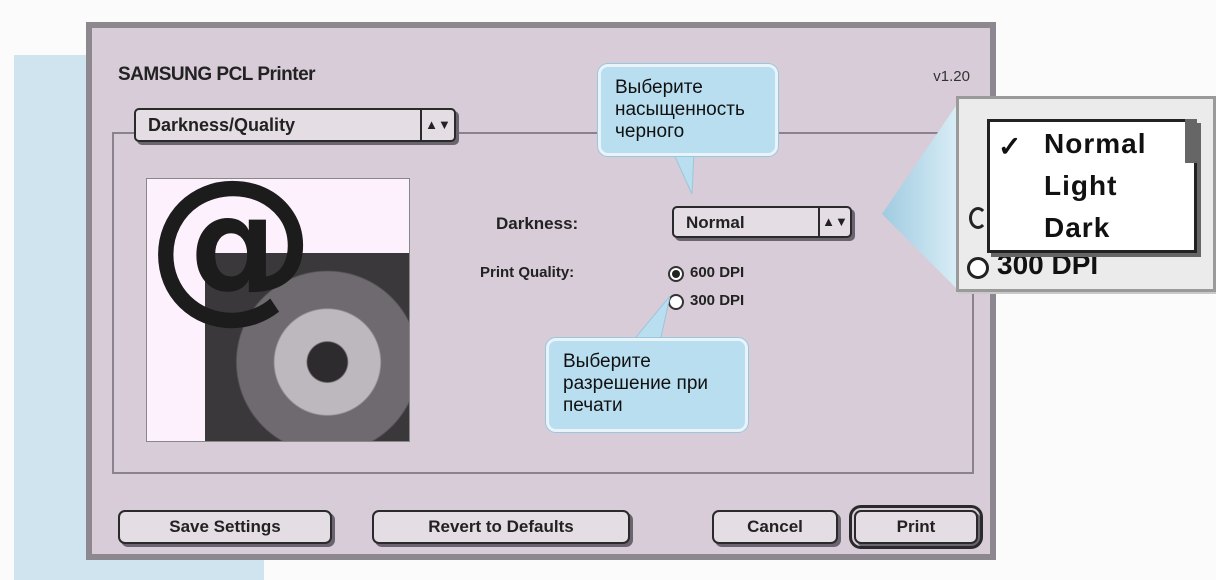 The height and width of the screenshot is (580, 1216). What do you see at coordinates (715, 222) in the screenshot?
I see `darkness-select-value: Normal` at bounding box center [715, 222].